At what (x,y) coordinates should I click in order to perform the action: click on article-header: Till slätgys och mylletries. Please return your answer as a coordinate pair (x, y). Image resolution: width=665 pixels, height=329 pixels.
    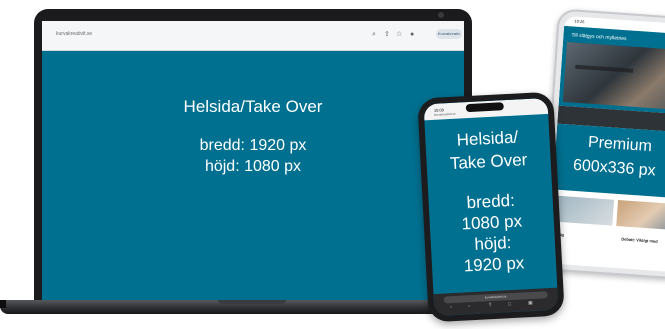
    Looking at the image, I should click on (611, 70).